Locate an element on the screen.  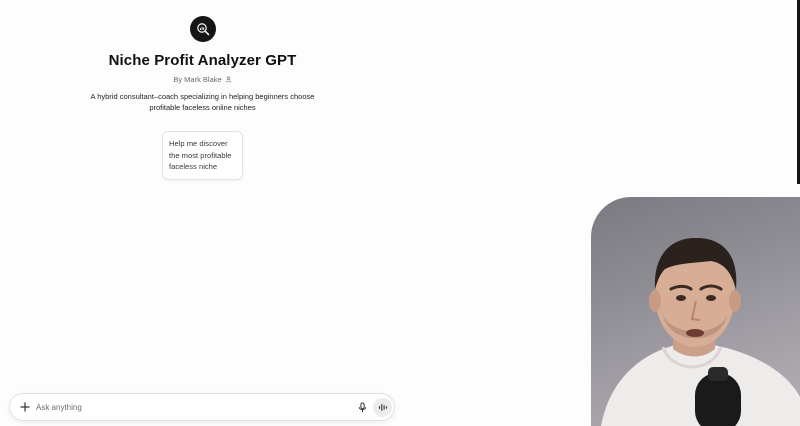
microphone-icon is located at coordinates (362, 406).